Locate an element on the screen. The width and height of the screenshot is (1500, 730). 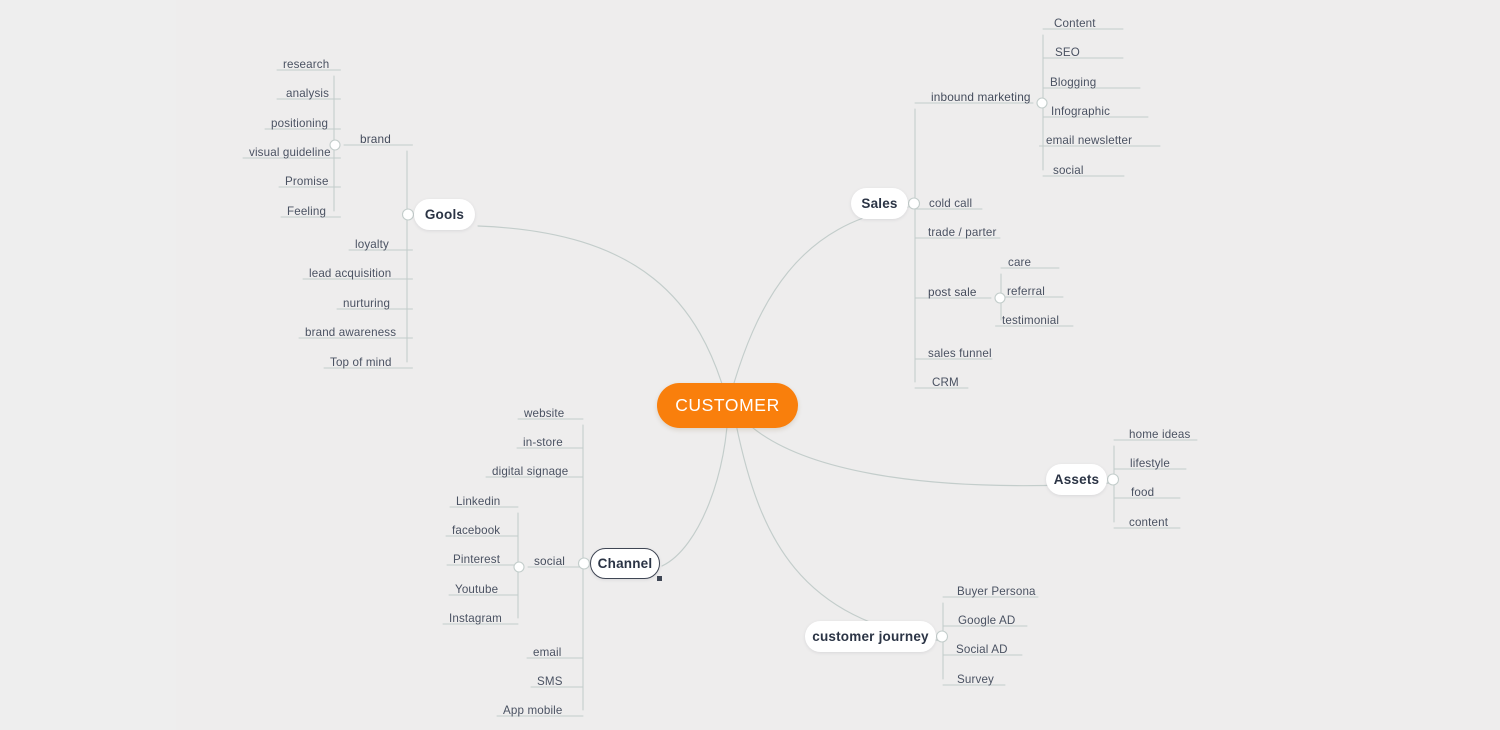
mindmap-leaf-node: food is located at coordinates (1142, 493).